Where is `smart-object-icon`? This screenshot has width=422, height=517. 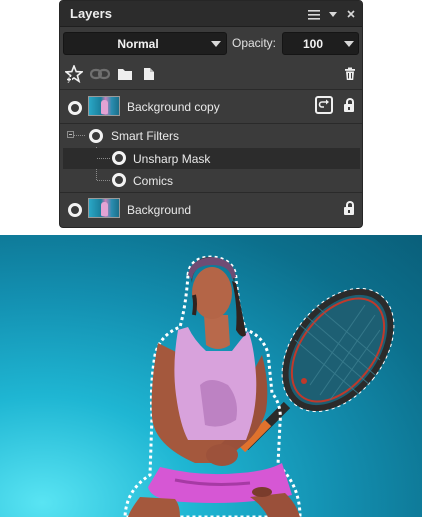 smart-object-icon is located at coordinates (324, 105).